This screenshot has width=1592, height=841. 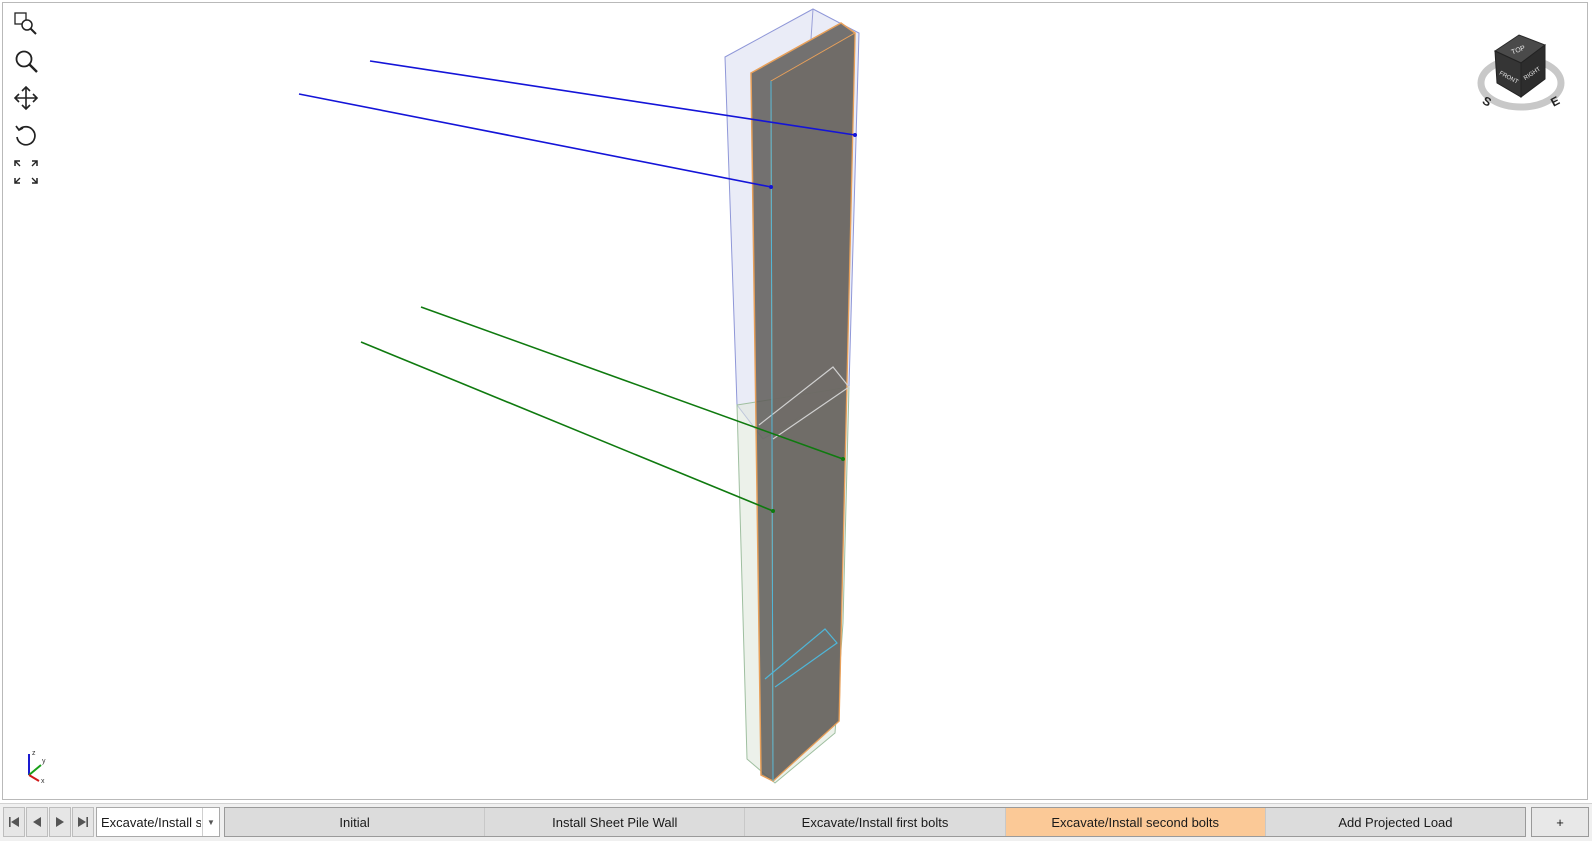 I want to click on bolt-lower-1-anchor, so click(x=843, y=459).